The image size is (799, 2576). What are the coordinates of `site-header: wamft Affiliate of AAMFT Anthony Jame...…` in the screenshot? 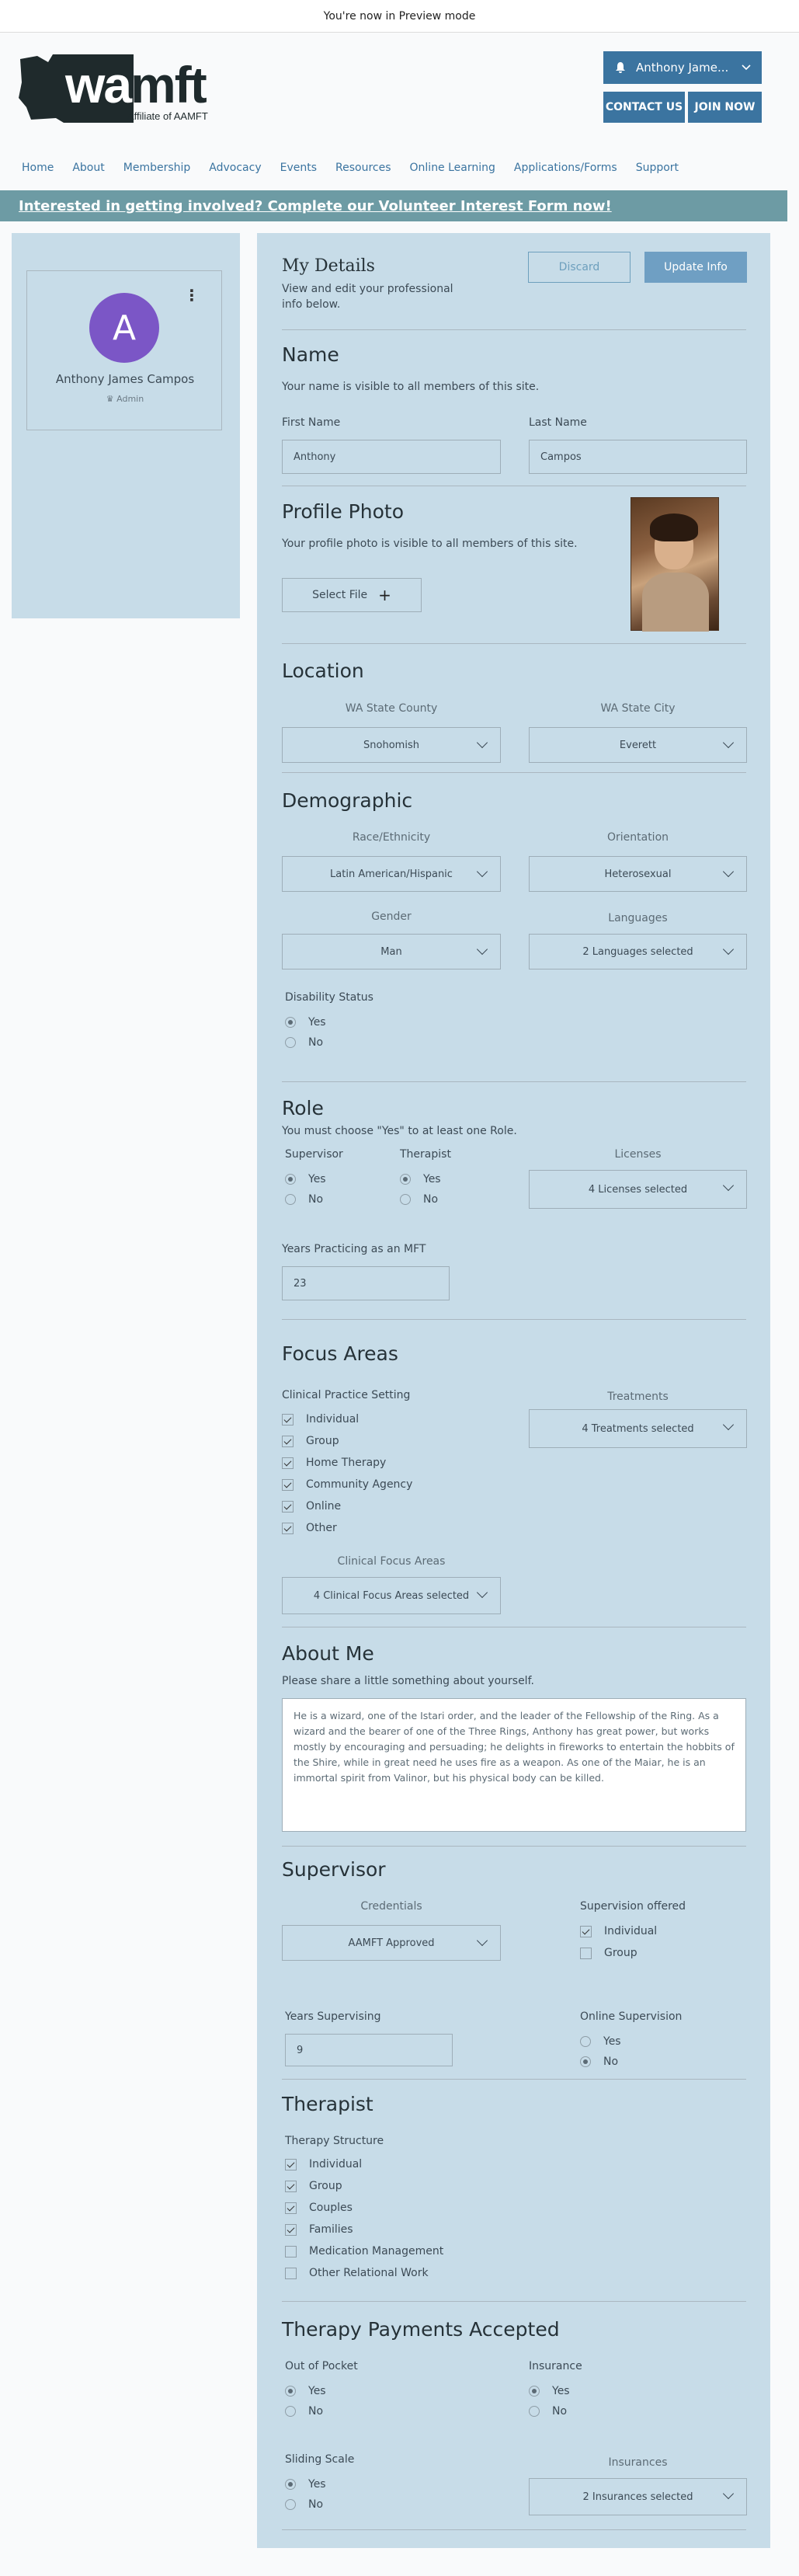 It's located at (399, 111).